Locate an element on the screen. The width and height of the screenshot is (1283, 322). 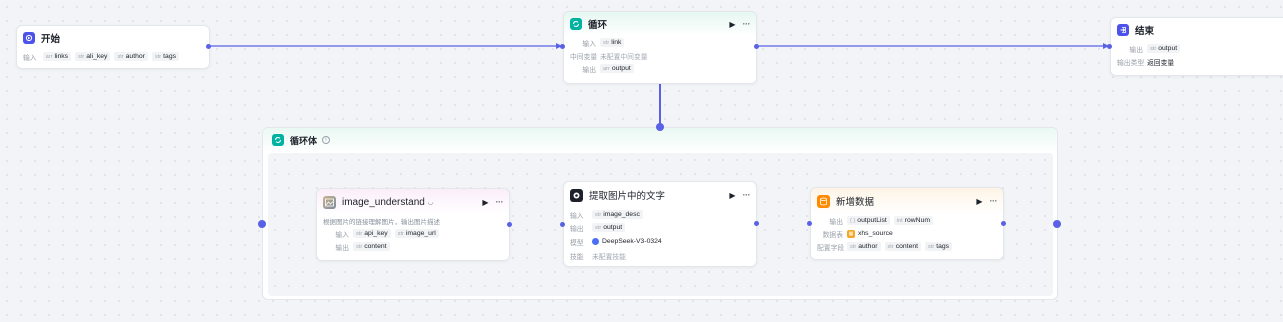
start-input-chip: str ali_key is located at coordinates (93, 56).